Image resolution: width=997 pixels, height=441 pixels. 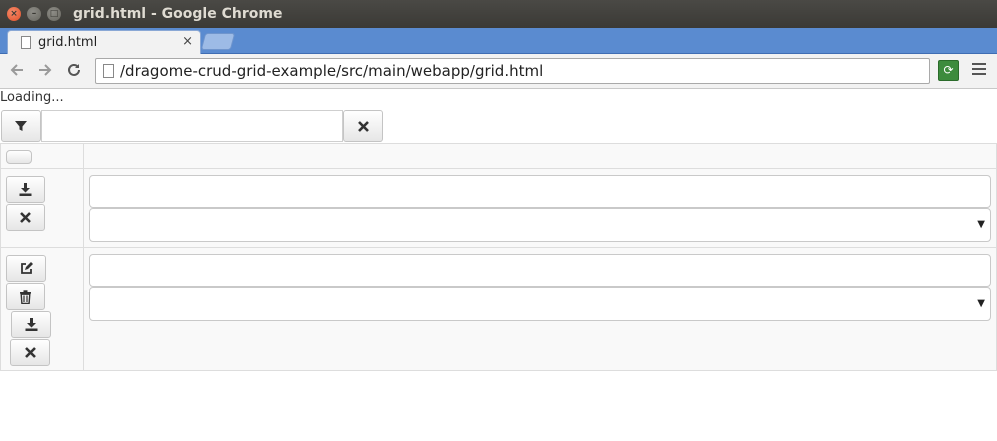 I want to click on browser-tab: grid.html ×, so click(x=104, y=42).